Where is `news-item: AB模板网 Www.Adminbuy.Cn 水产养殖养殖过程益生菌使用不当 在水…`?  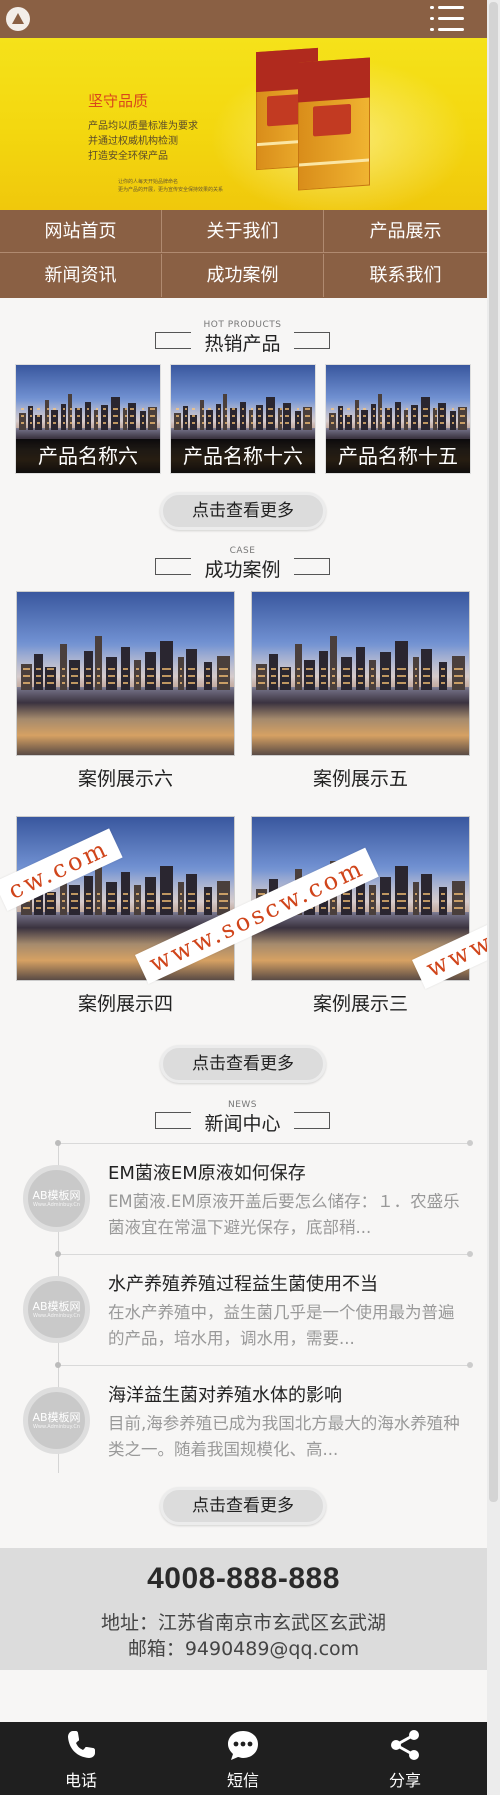
news-item: AB模板网 Www.Adminbuy.Cn 水产养殖养殖过程益生菌使用不当 在水… is located at coordinates (243, 1308).